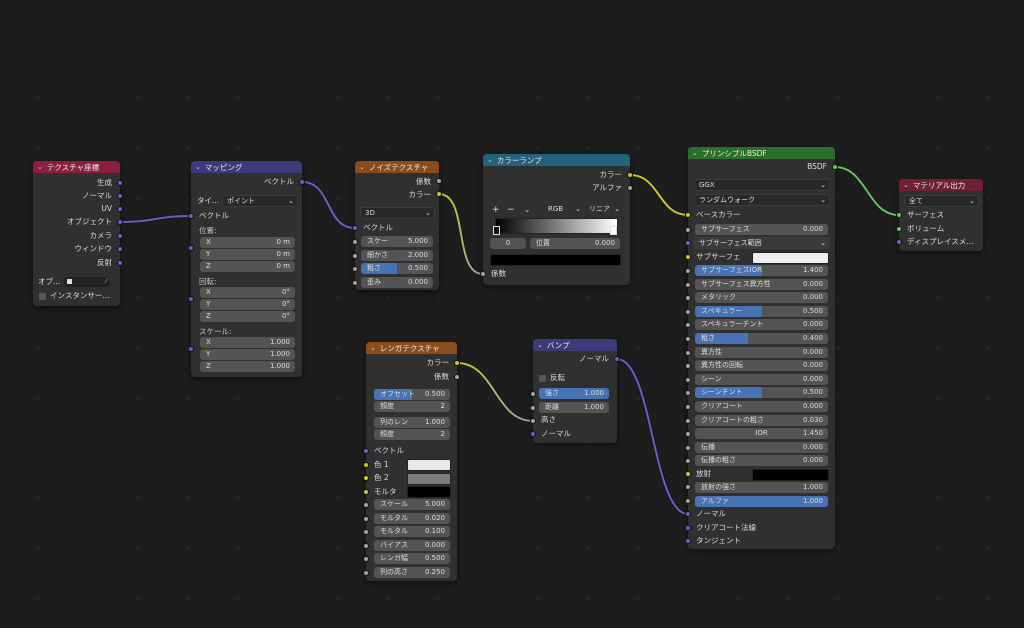  I want to click on sheen-field: シーン 0.000, so click(761, 379).